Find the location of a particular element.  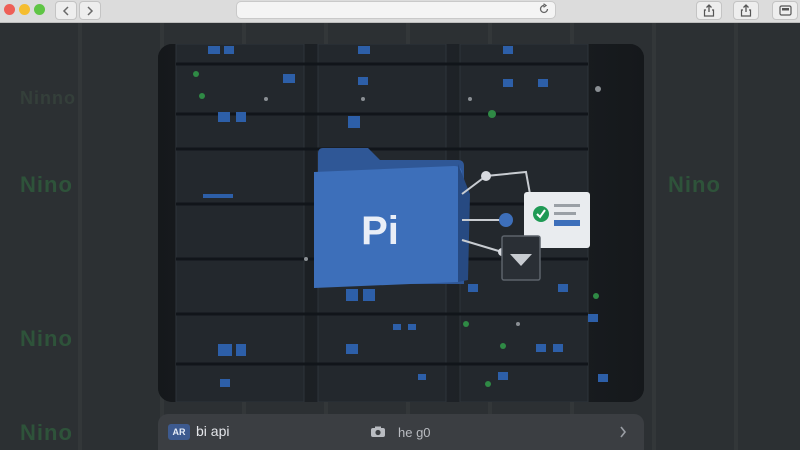

folder-icon: Pi is located at coordinates (392, 218).